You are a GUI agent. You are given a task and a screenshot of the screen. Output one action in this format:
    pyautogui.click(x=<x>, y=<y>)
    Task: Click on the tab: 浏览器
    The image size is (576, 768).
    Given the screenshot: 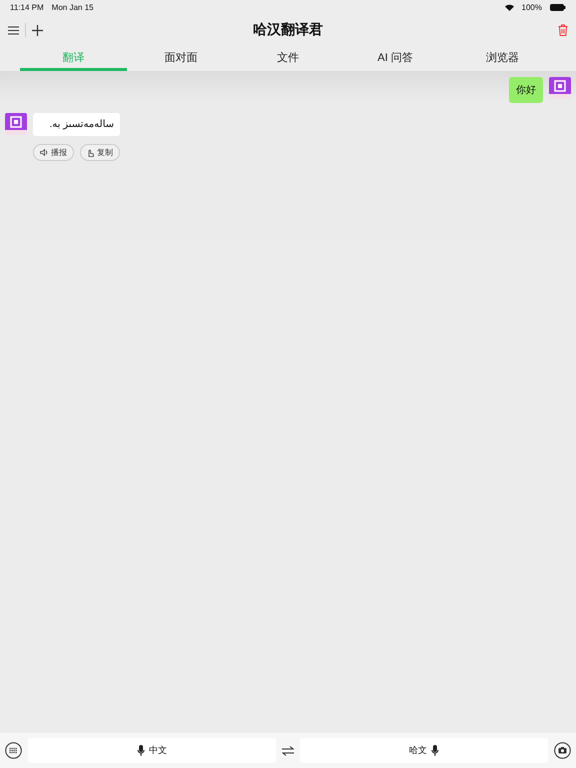 What is the action you would take?
    pyautogui.click(x=502, y=58)
    